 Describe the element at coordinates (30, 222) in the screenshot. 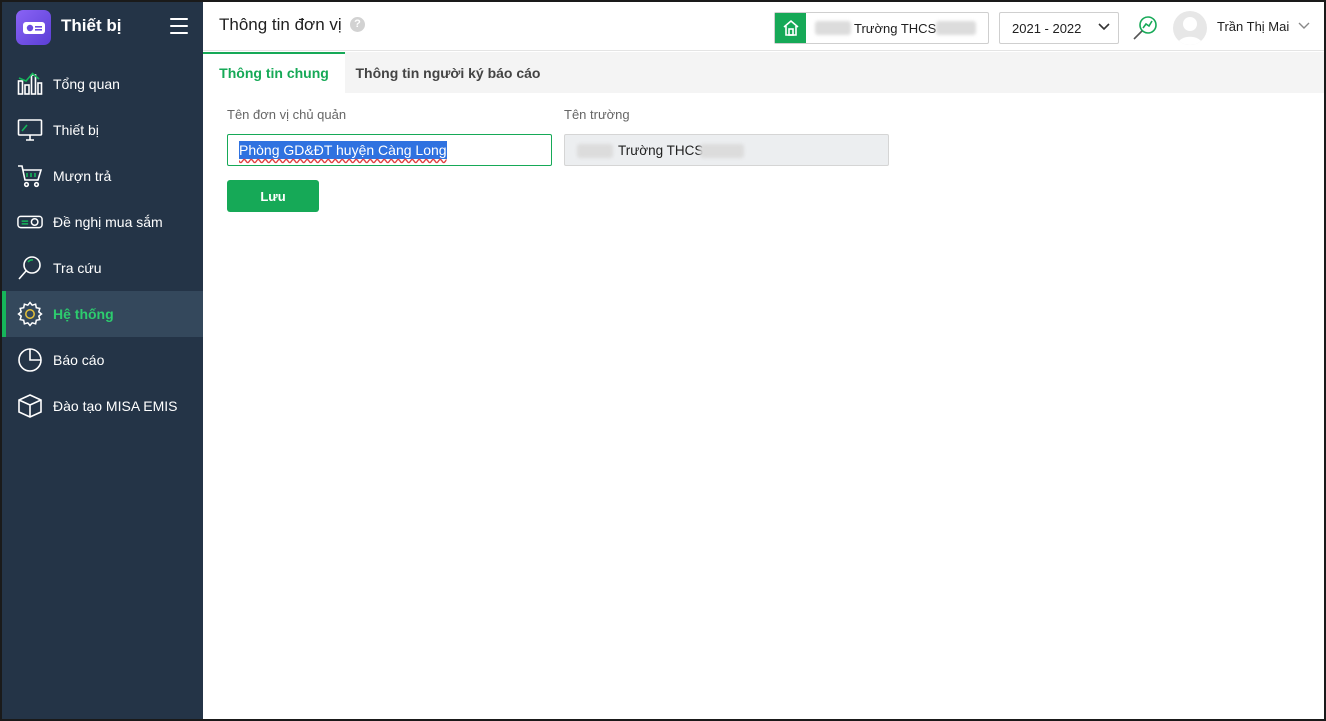

I see `projector-icon` at that location.